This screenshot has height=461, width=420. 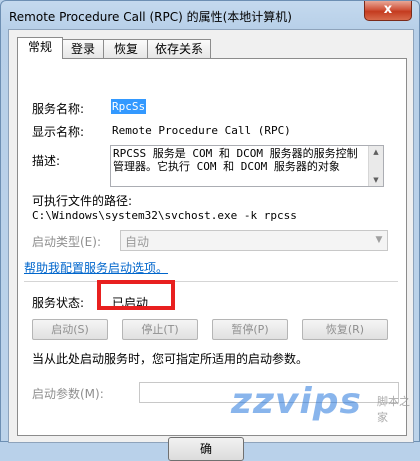 I want to click on exe-path-value: C:\Windows\system32\svchost.exe -k rpcss, so click(x=164, y=215).